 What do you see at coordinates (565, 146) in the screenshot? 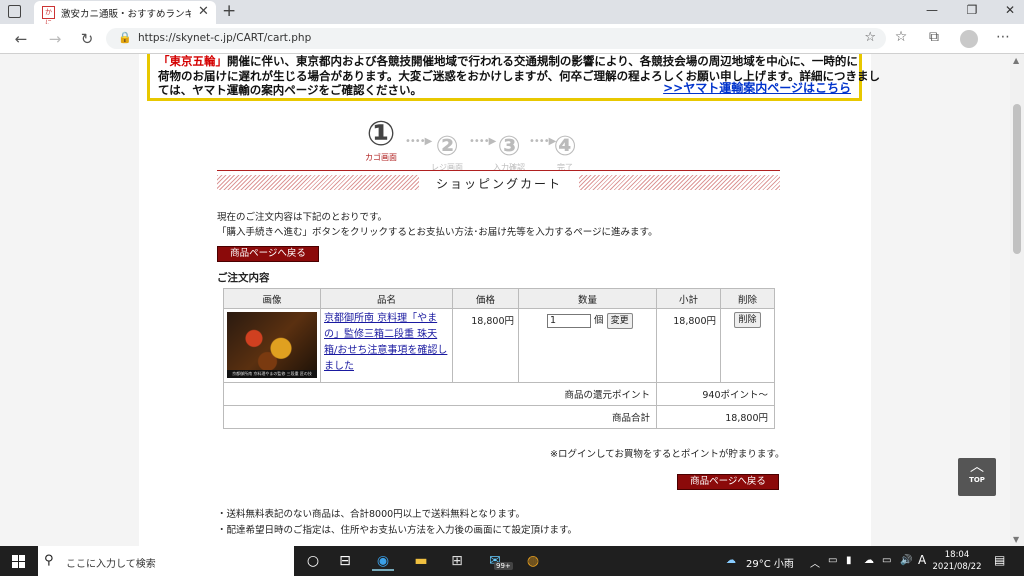
I see `step-number: ④` at bounding box center [565, 146].